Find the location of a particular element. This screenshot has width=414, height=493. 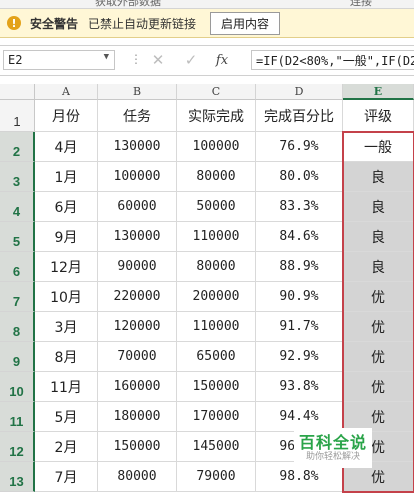

security-warning-bar: ! 安全警告 已禁止自动更新链接 启用内容 is located at coordinates (207, 23).